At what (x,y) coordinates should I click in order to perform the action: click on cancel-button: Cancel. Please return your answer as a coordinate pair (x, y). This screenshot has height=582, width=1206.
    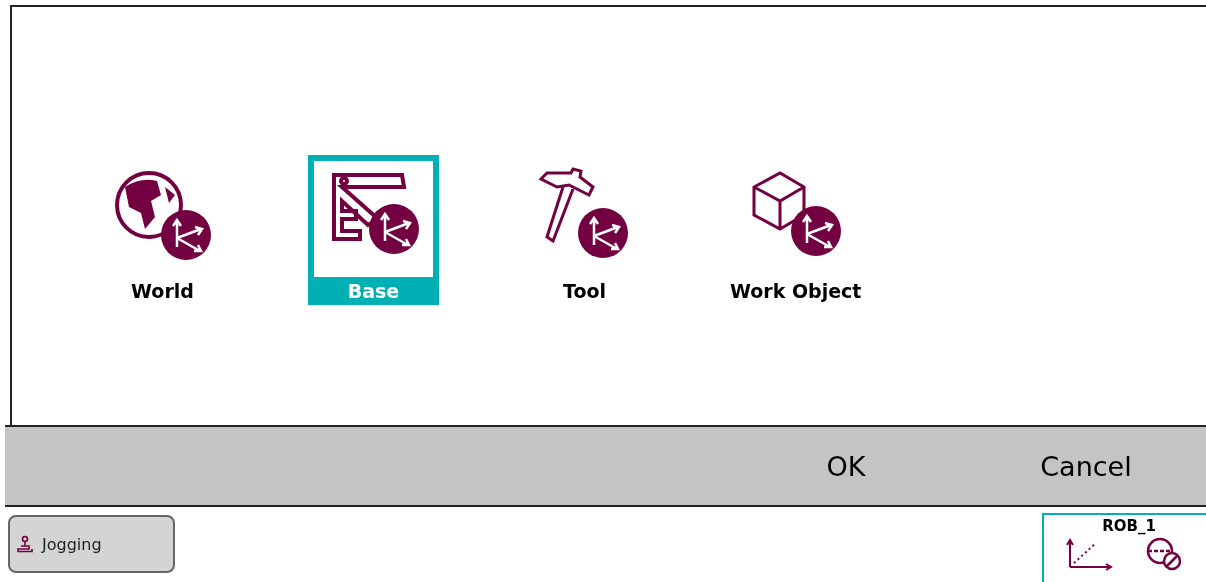
    Looking at the image, I should click on (1086, 466).